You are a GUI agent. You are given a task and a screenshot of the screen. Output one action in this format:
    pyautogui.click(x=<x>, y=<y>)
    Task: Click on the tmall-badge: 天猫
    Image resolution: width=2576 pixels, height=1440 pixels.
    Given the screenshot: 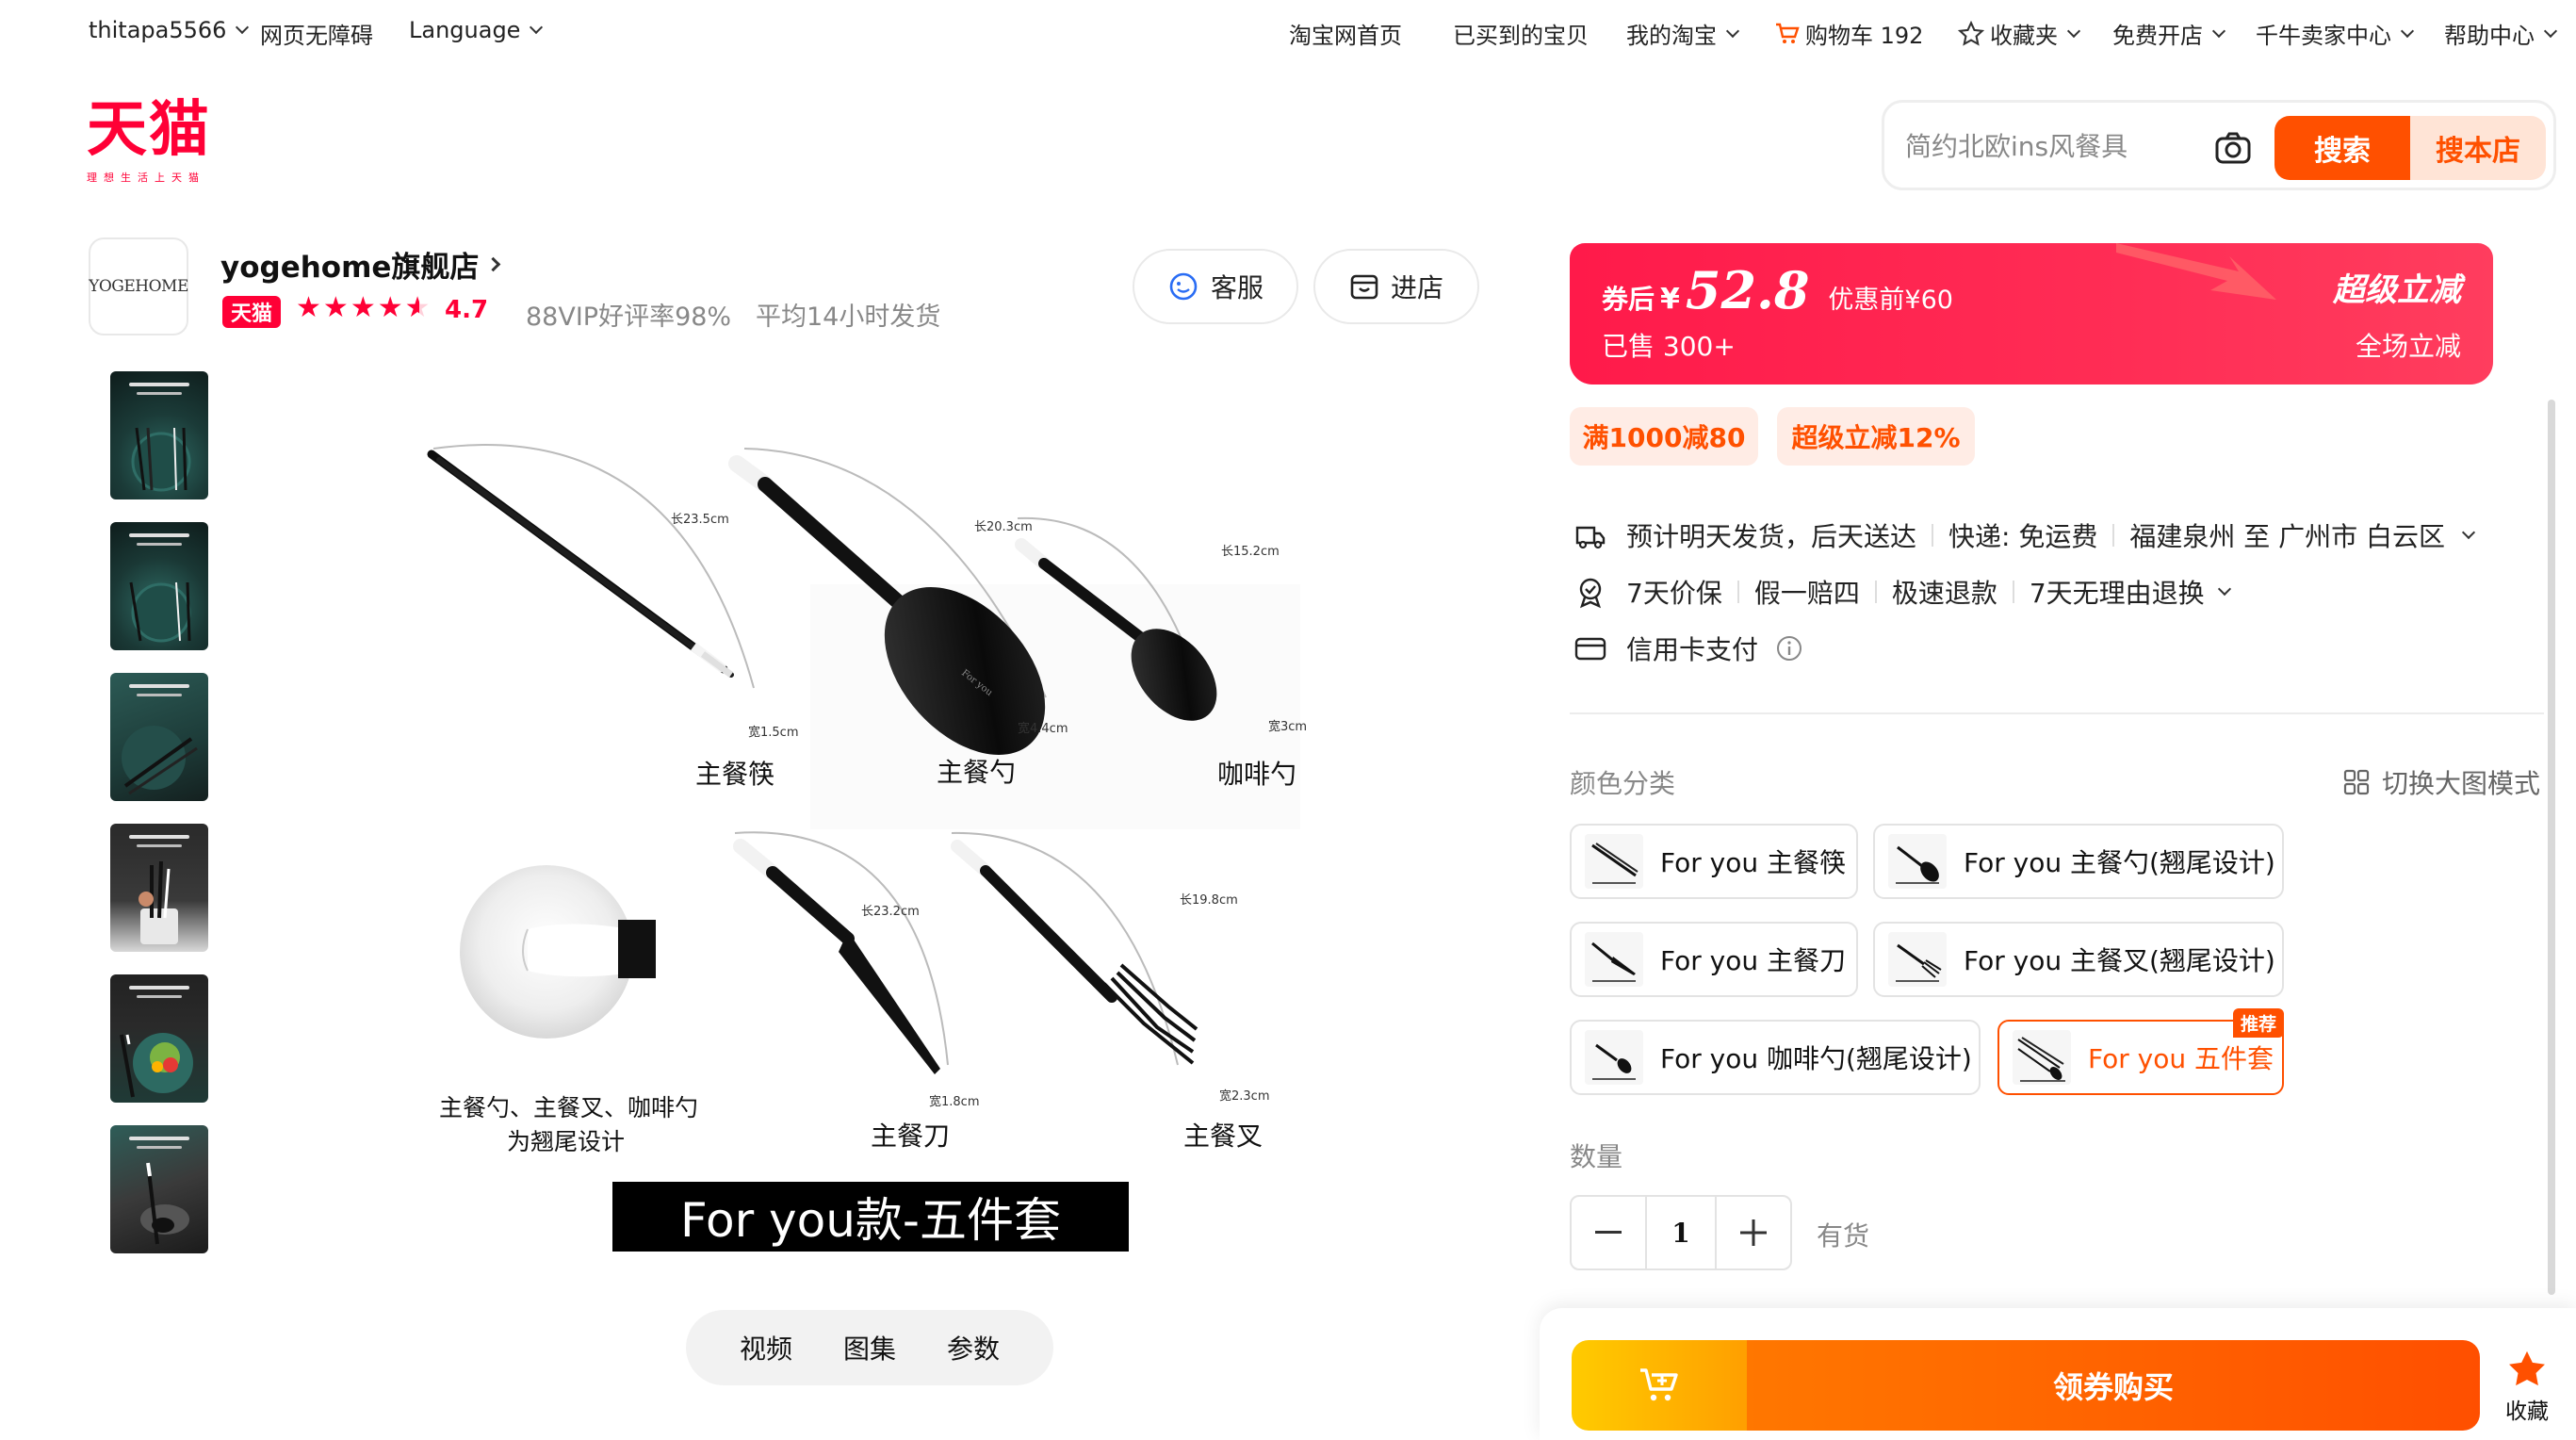 What is the action you would take?
    pyautogui.click(x=251, y=312)
    